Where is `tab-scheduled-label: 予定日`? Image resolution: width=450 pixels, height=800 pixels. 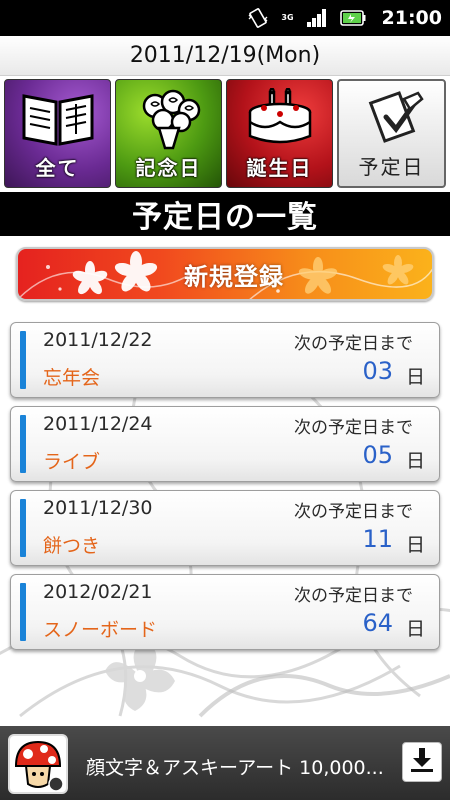
tab-scheduled-label: 予定日 is located at coordinates (391, 167).